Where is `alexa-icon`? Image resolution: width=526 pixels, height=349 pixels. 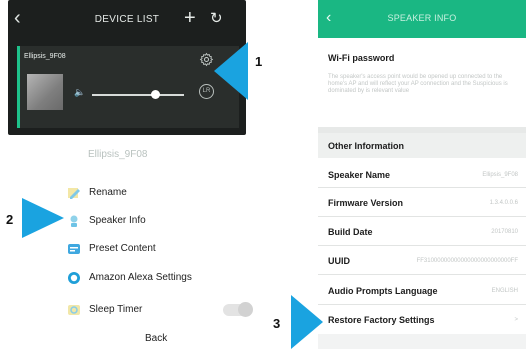
alexa-icon is located at coordinates (74, 278).